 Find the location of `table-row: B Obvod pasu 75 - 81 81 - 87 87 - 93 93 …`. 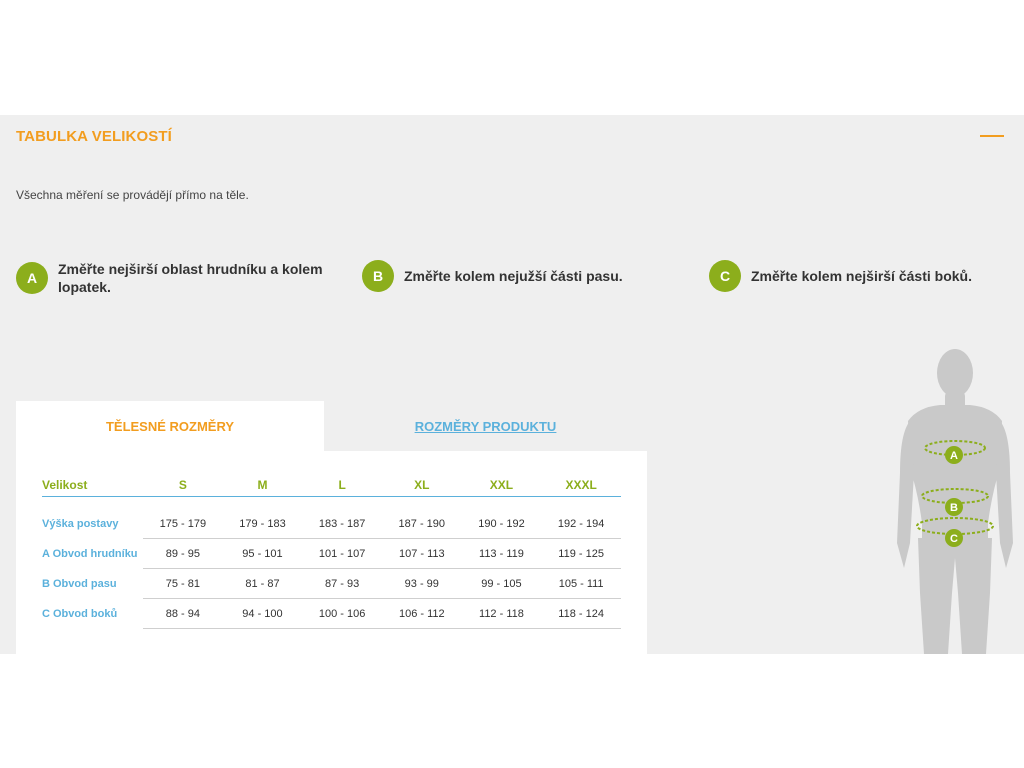

table-row: B Obvod pasu 75 - 81 81 - 87 87 - 93 93 … is located at coordinates (331, 583).